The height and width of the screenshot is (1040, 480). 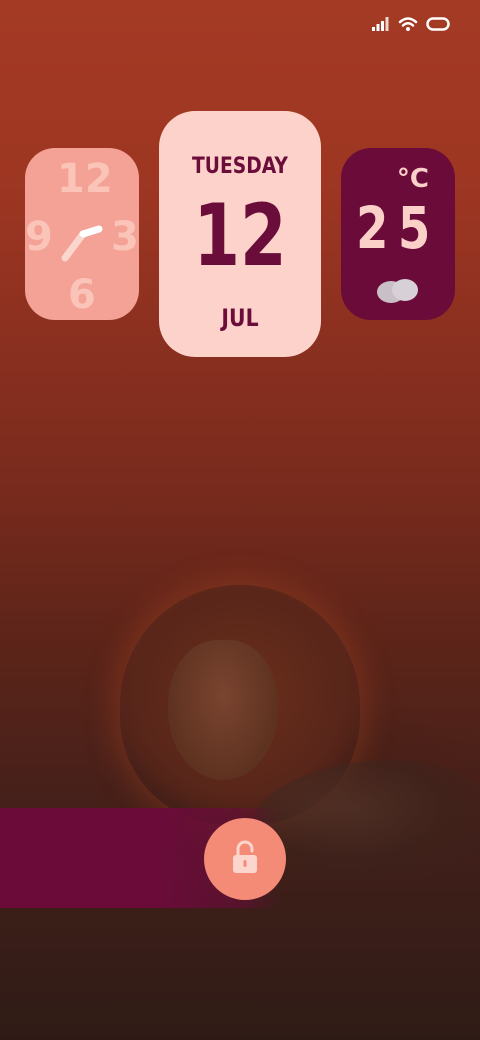 I want to click on unlock-icon, so click(x=245, y=859).